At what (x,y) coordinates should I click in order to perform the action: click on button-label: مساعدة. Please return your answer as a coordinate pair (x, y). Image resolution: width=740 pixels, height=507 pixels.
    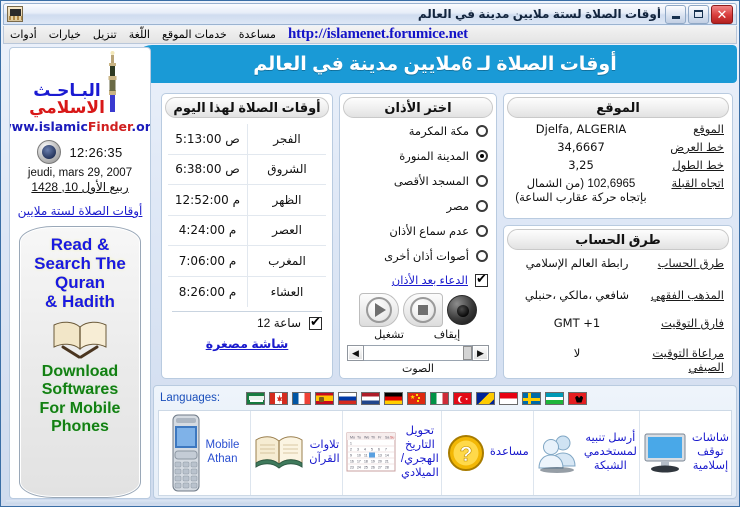
    Looking at the image, I should click on (509, 452).